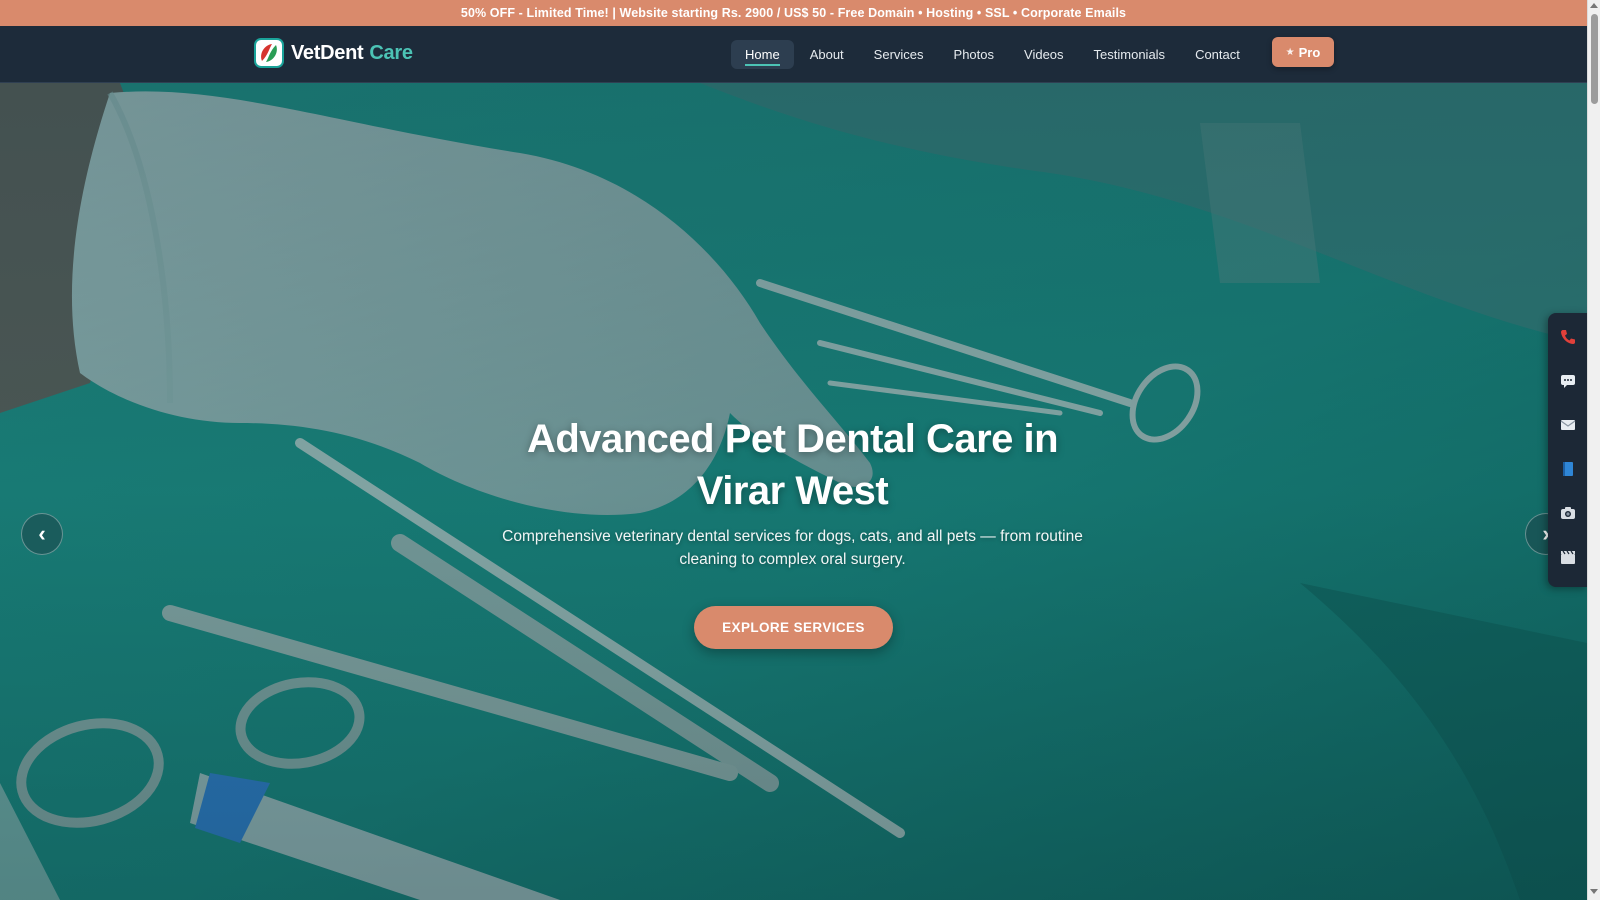 This screenshot has width=1600, height=900. What do you see at coordinates (1568, 425) in the screenshot?
I see `mail-icon` at bounding box center [1568, 425].